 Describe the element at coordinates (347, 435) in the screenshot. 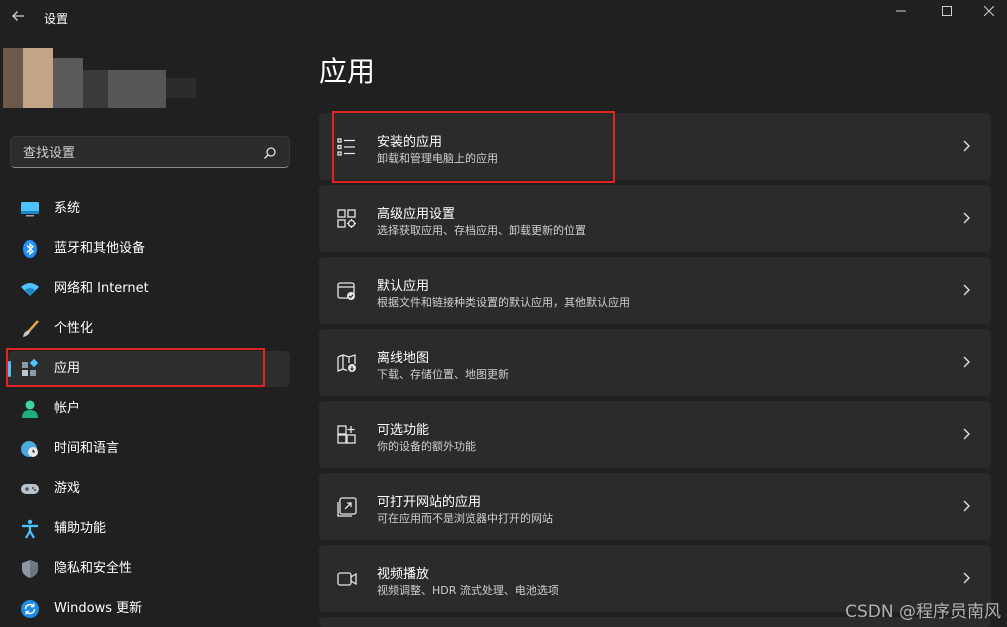

I see `optional-features-icon` at that location.